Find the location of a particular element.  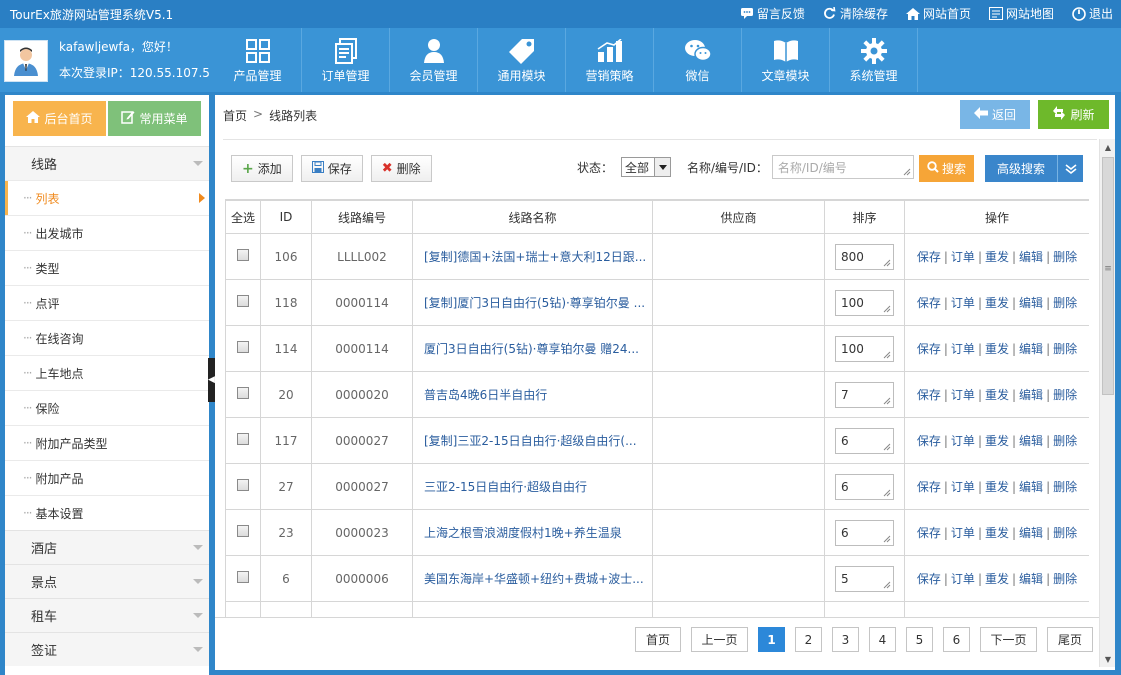

sidebar-item-basic-settings: ··· 基本设置 is located at coordinates (107, 512).